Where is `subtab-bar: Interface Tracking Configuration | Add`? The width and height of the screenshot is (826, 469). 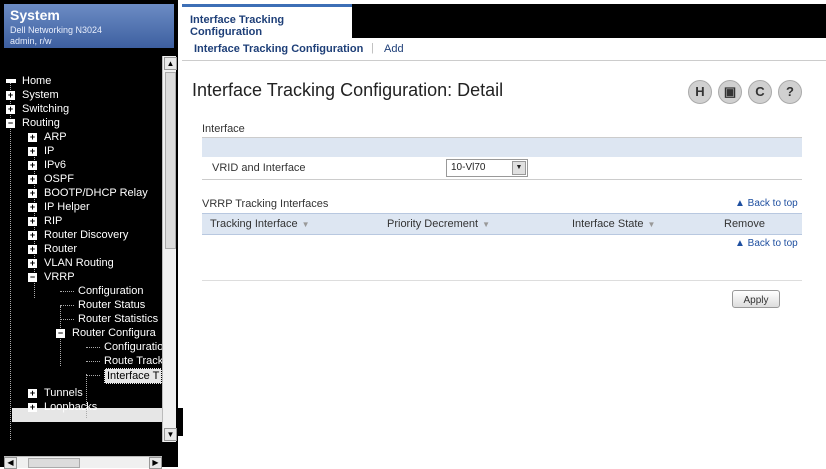
subtab-bar: Interface Tracking Configuration | Add is located at coordinates (504, 49).